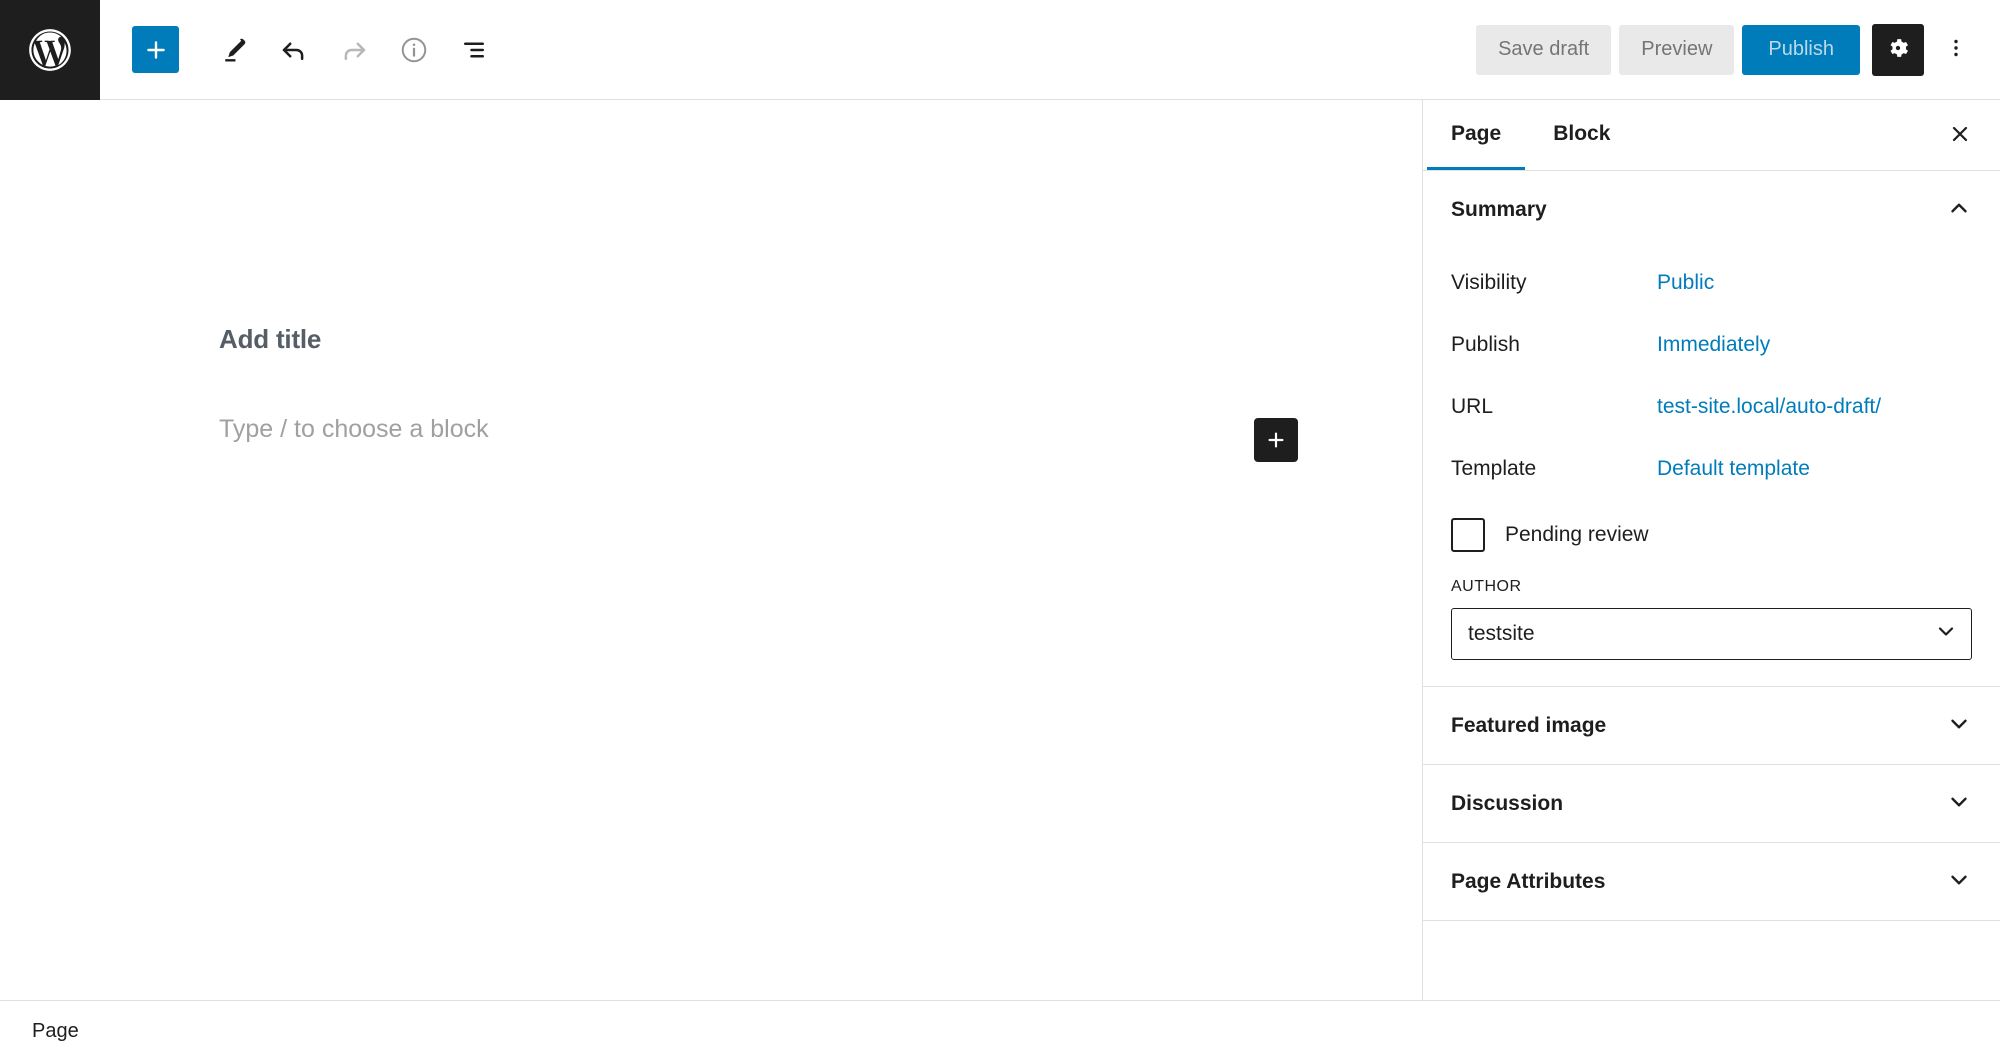 The height and width of the screenshot is (1061, 2000). What do you see at coordinates (1685, 277) in the screenshot?
I see `visibility-value-button: Public` at bounding box center [1685, 277].